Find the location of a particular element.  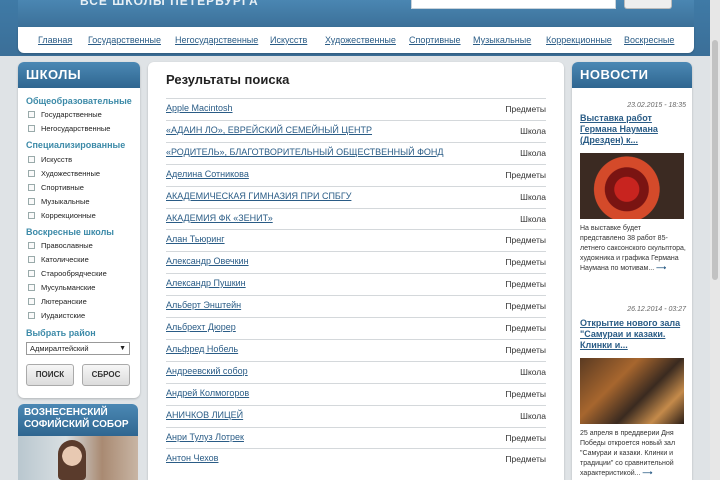

promo-title: ВОЗНЕСЕНСКИЙ СОФИЙСКИЙ СОБОР is located at coordinates (78, 420).